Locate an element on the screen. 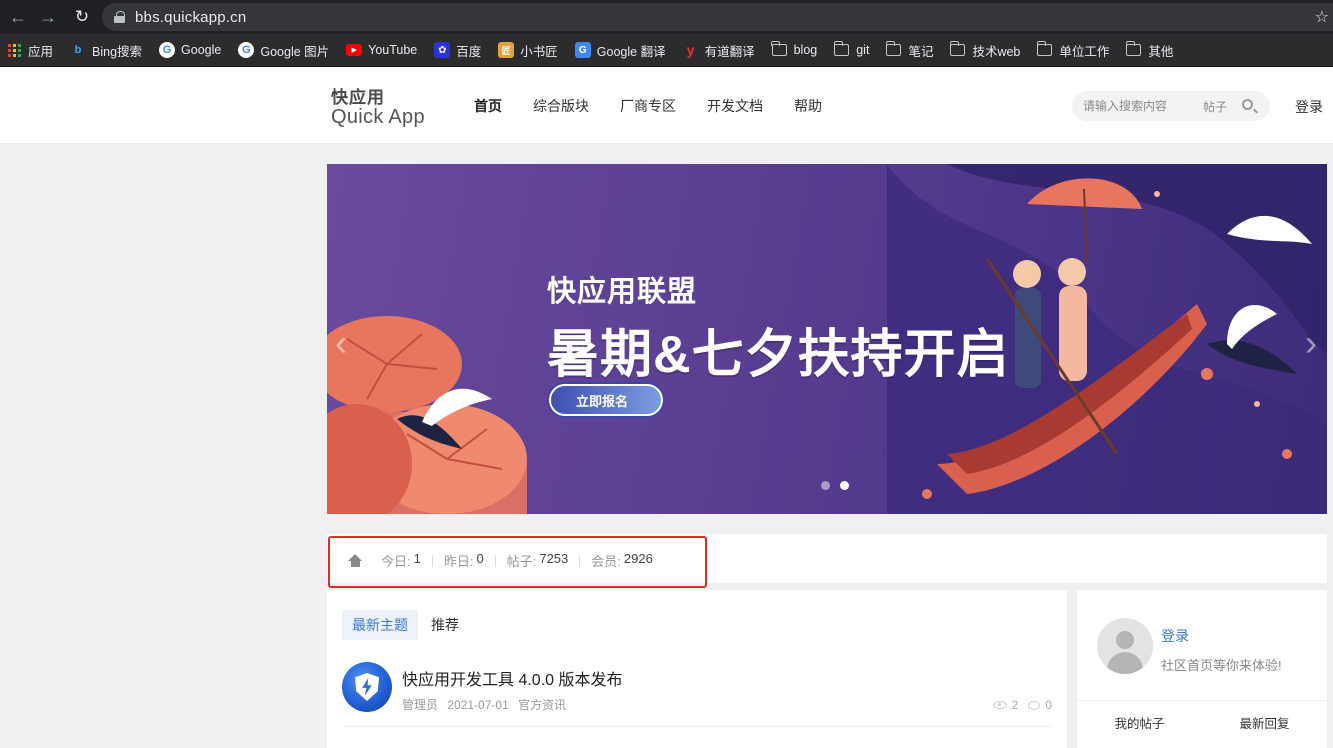 The height and width of the screenshot is (748, 1333). user-panel: 登录 社区首页等你来体验! 我的帖子 最新回复 is located at coordinates (1202, 669).